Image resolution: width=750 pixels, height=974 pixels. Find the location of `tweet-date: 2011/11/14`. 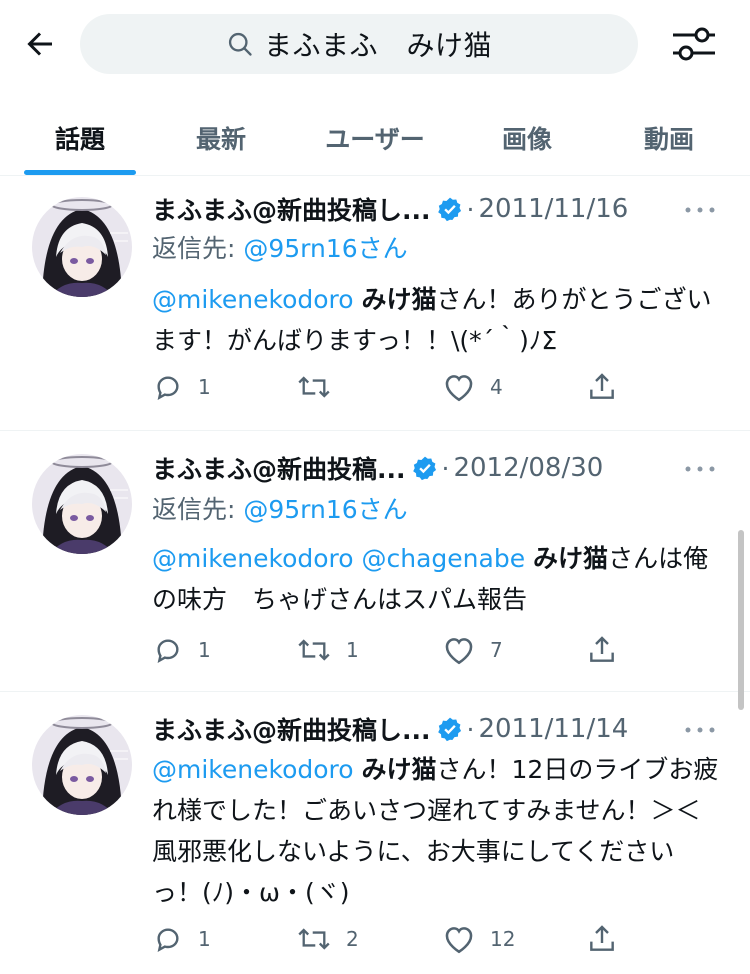

tweet-date: 2011/11/14 is located at coordinates (553, 729).